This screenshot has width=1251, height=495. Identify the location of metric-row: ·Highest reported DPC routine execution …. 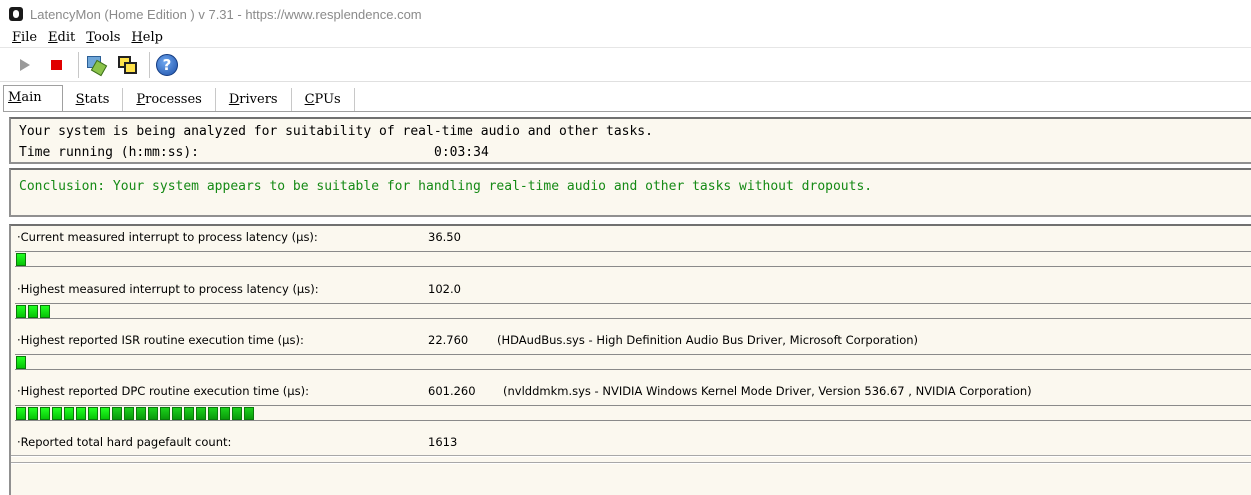
(631, 405).